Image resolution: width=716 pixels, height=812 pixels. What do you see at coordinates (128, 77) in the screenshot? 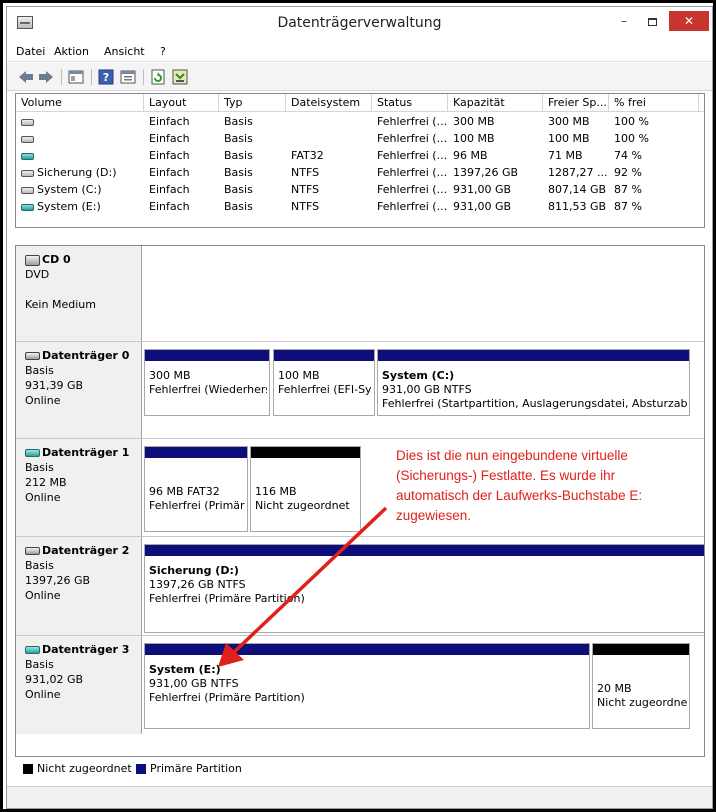
I see `properties-icon` at bounding box center [128, 77].